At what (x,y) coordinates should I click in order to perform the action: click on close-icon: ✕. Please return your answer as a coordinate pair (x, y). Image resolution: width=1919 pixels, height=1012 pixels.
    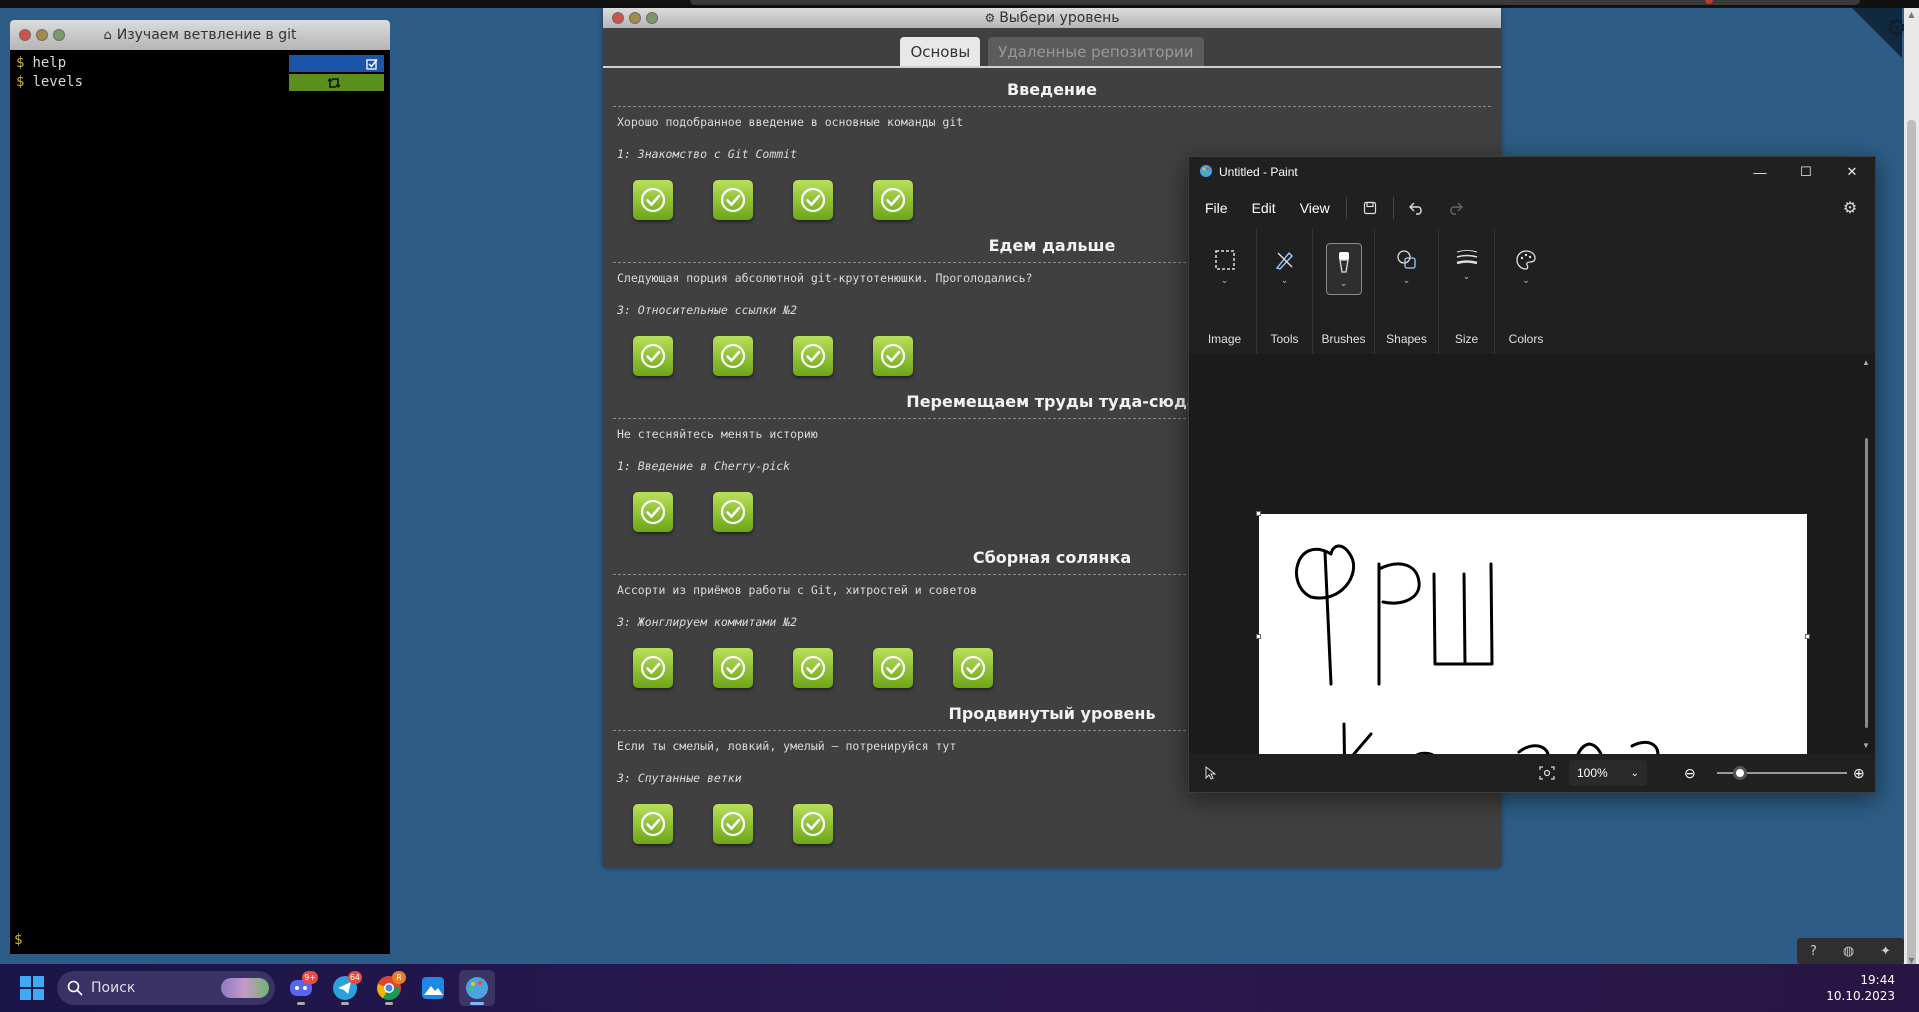
    Looking at the image, I should click on (1852, 172).